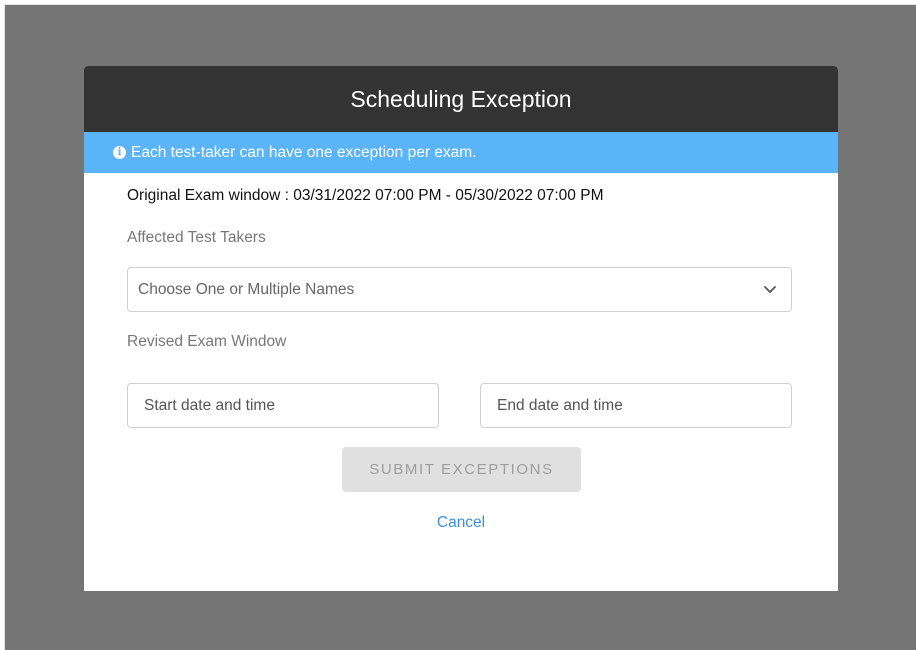 The width and height of the screenshot is (916, 650). I want to click on end-date-time-input, so click(636, 405).